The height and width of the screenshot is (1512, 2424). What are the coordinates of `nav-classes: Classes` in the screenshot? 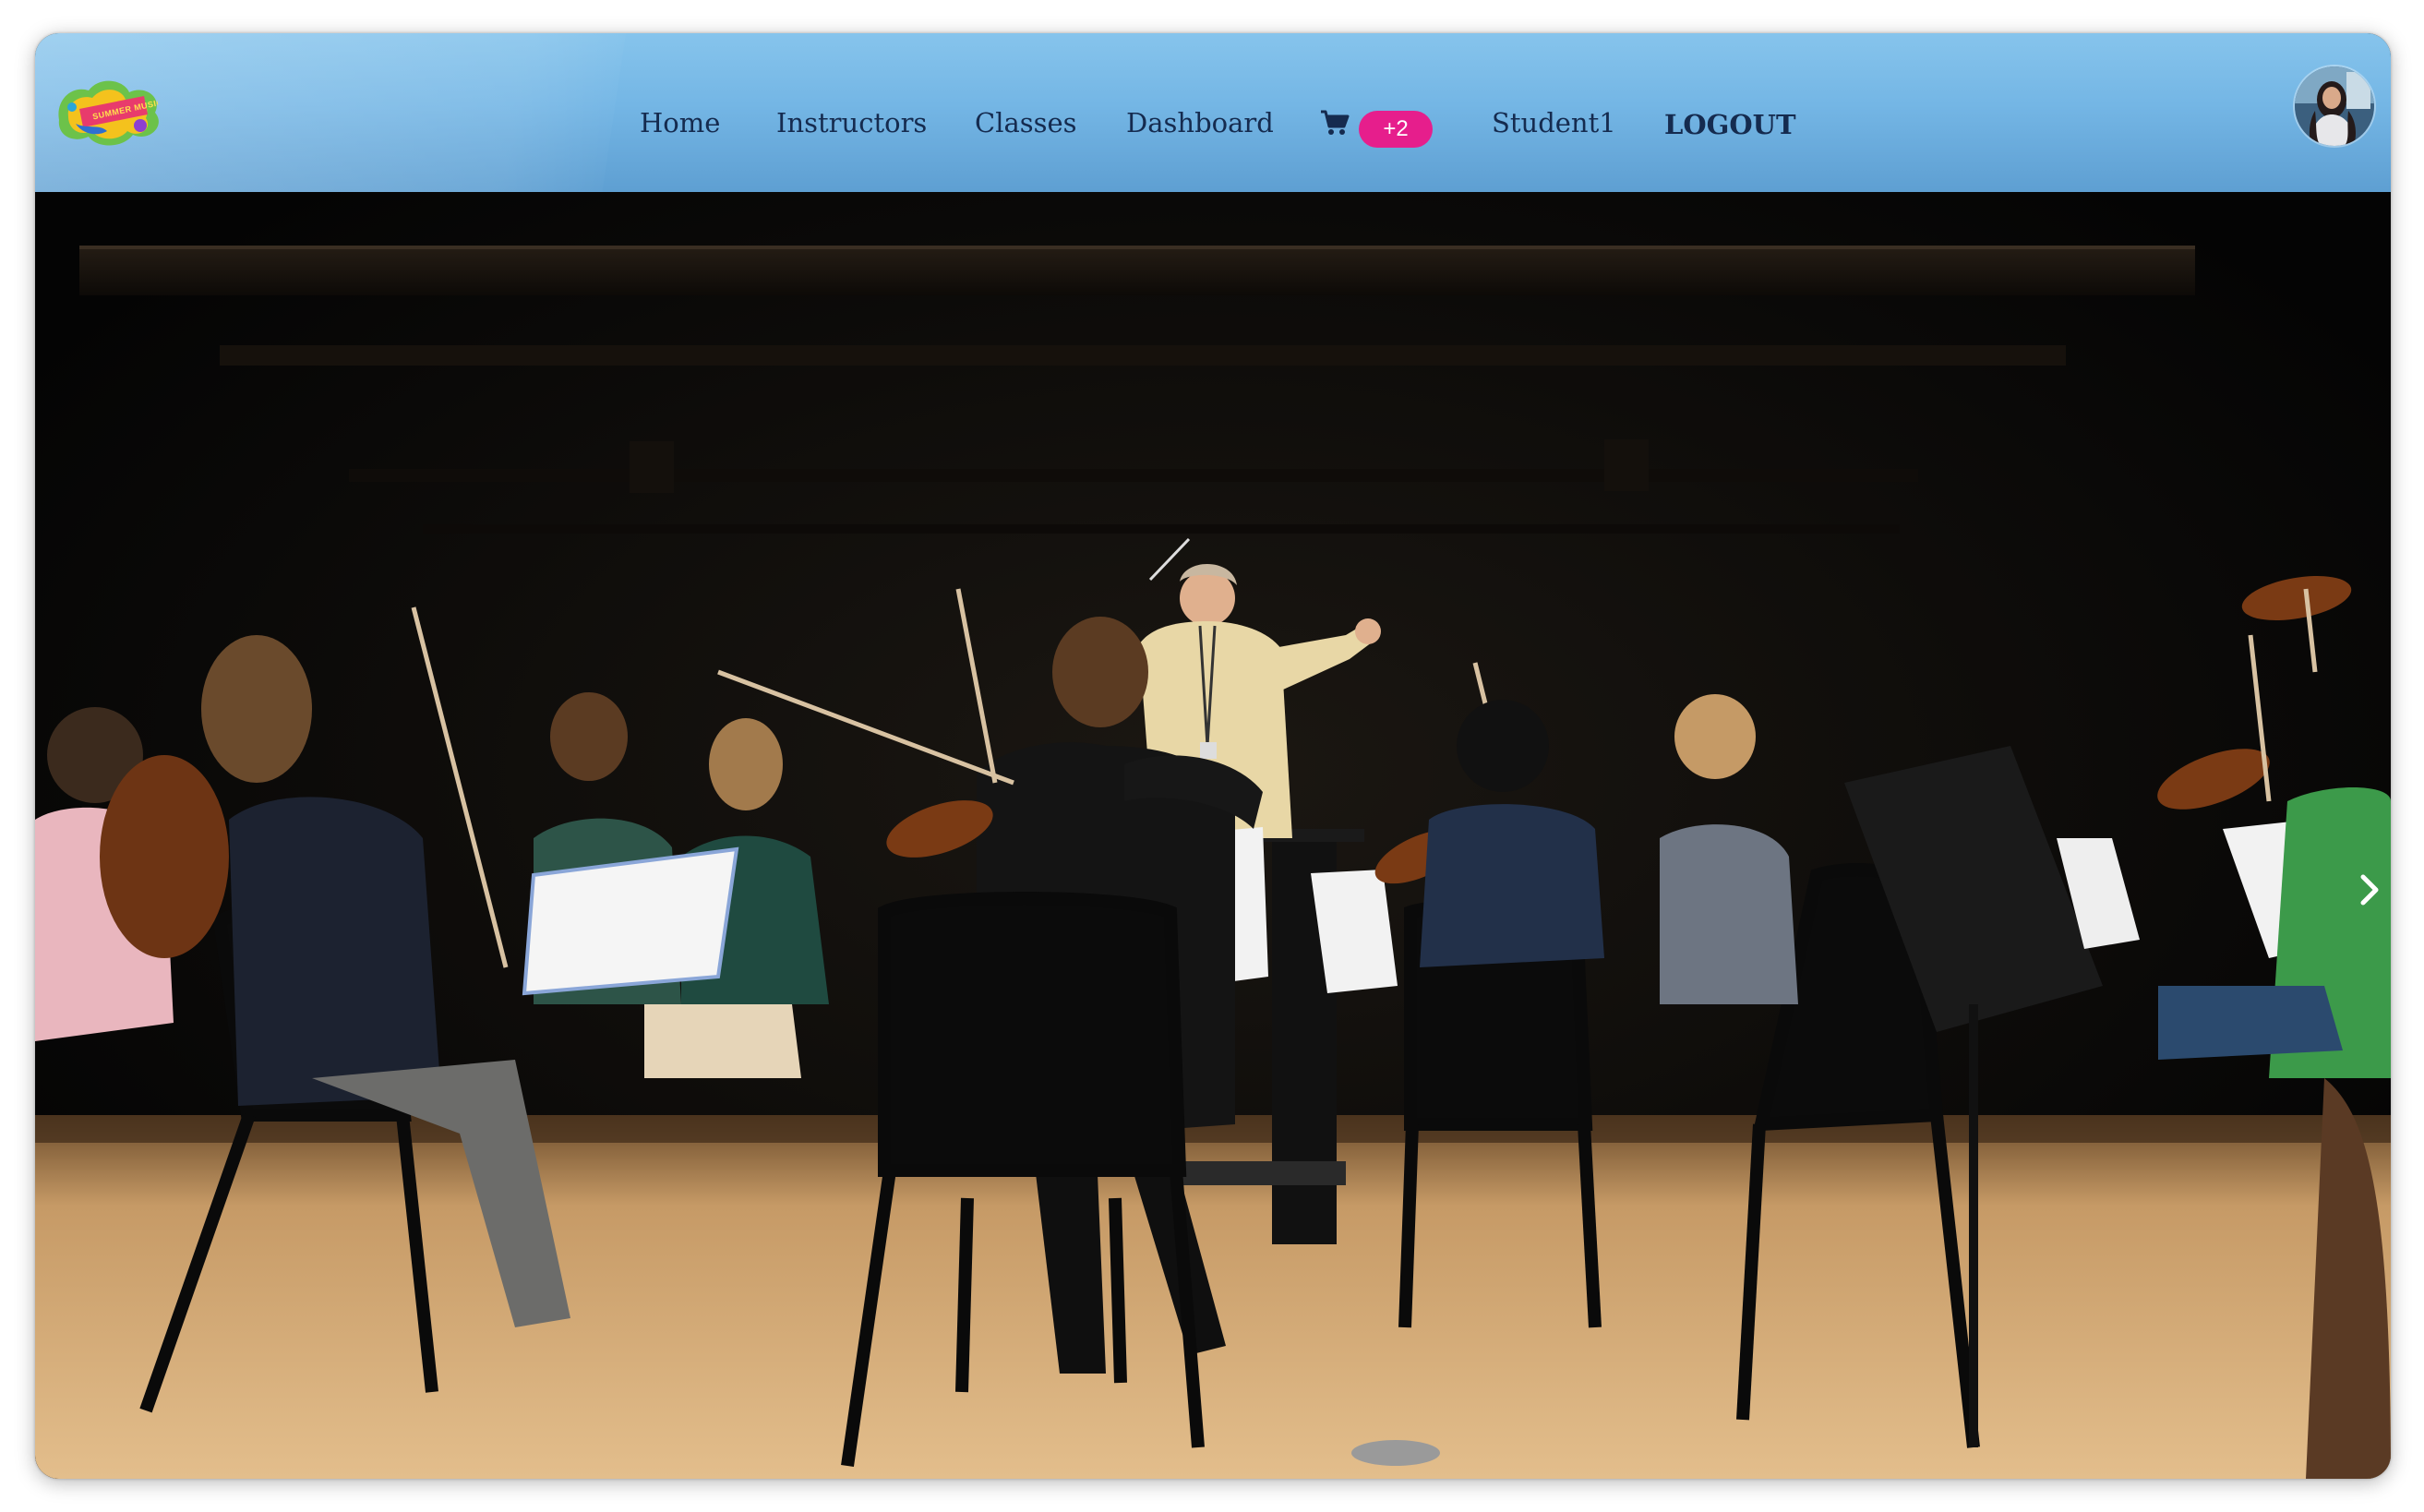 It's located at (1026, 122).